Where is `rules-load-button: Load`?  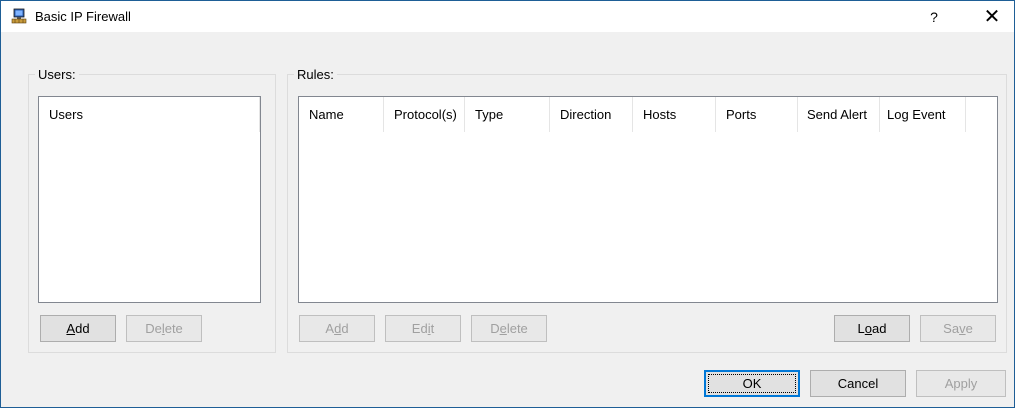
rules-load-button: Load is located at coordinates (872, 328).